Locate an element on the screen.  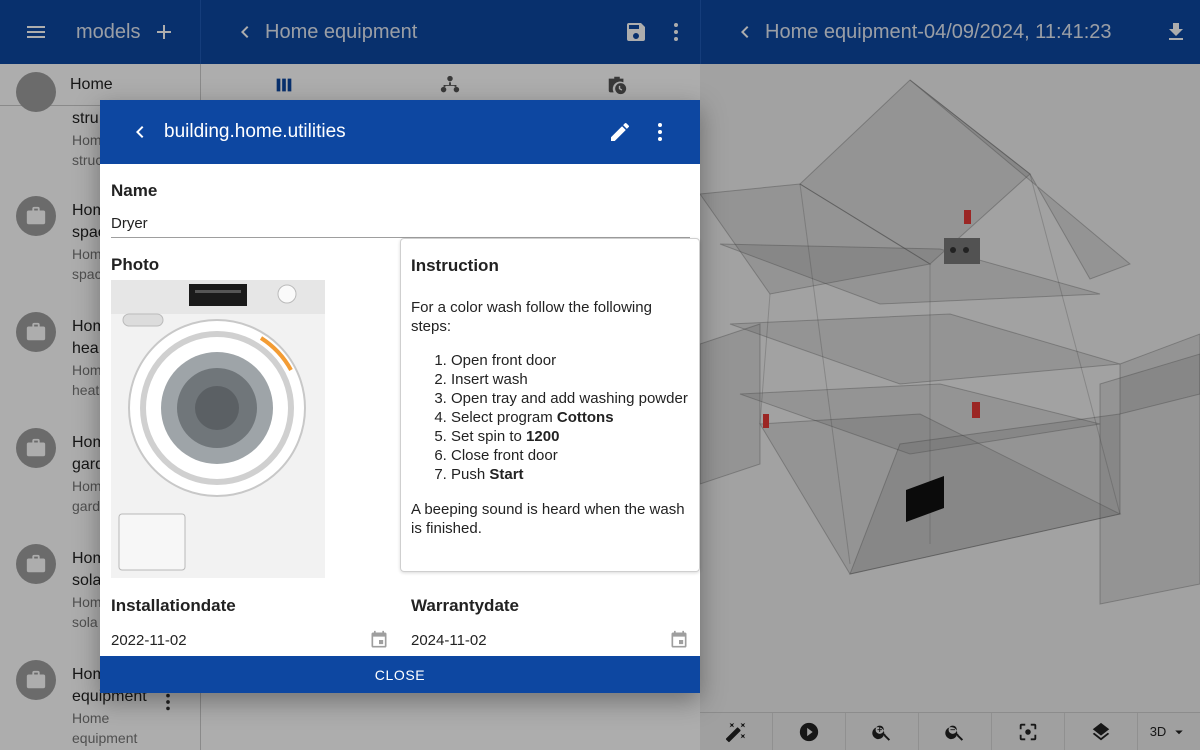
chevron-left-icon is located at coordinates (140, 132).